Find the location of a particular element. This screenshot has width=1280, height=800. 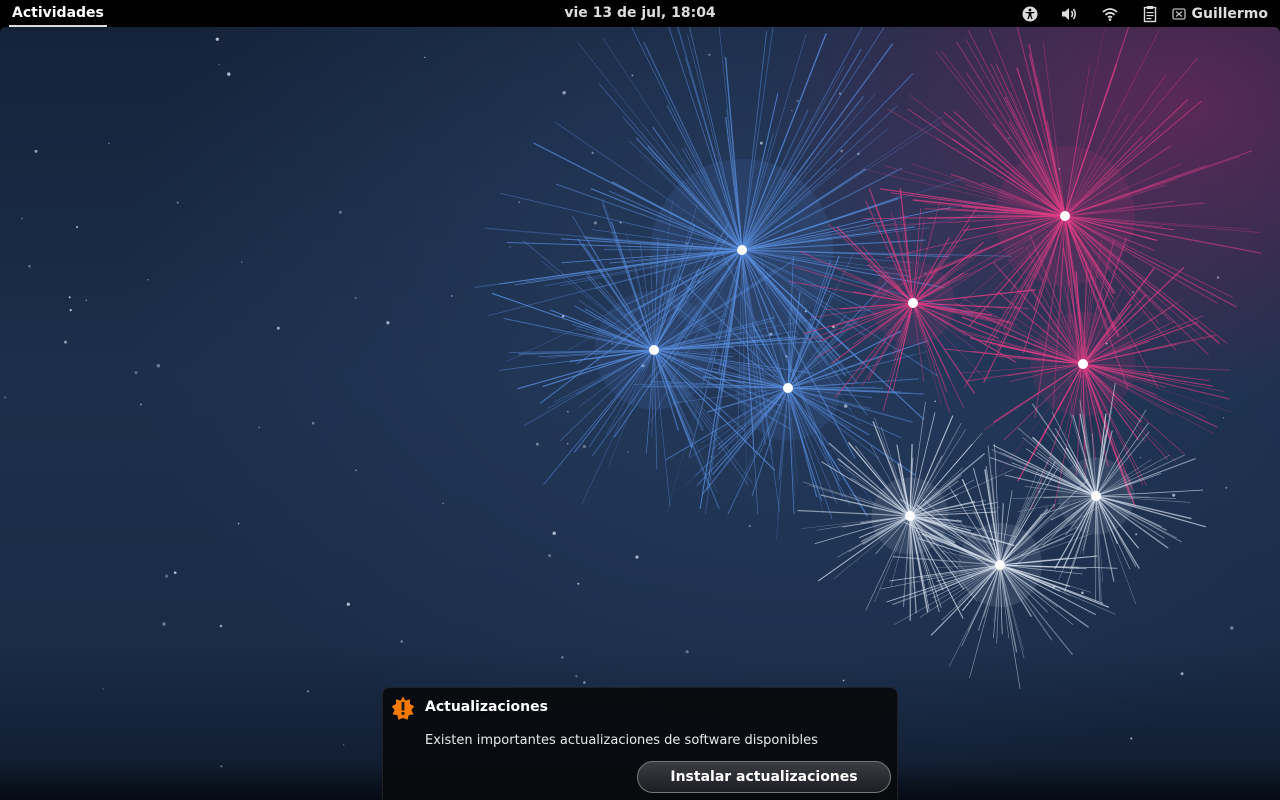

user-menu: Guillermo is located at coordinates (1219, 13).